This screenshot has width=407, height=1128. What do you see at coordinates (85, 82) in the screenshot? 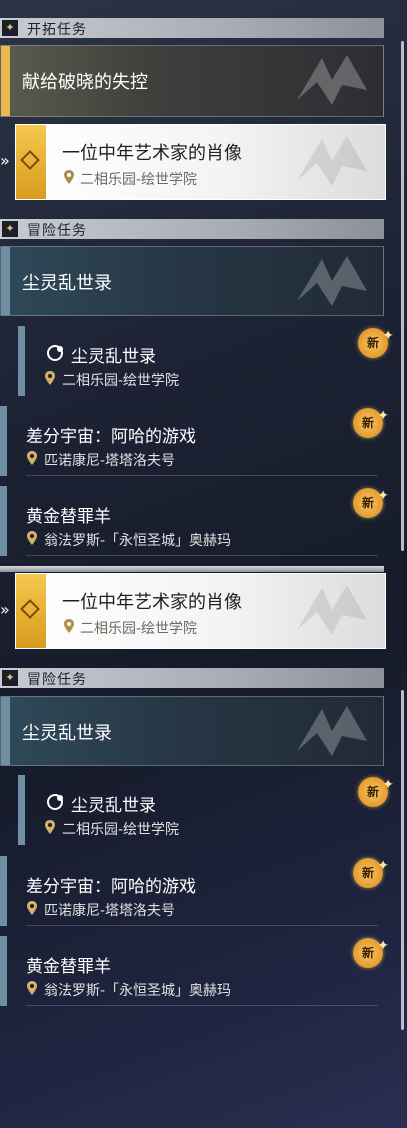
I see `category-title: 献给破晓的失控` at bounding box center [85, 82].